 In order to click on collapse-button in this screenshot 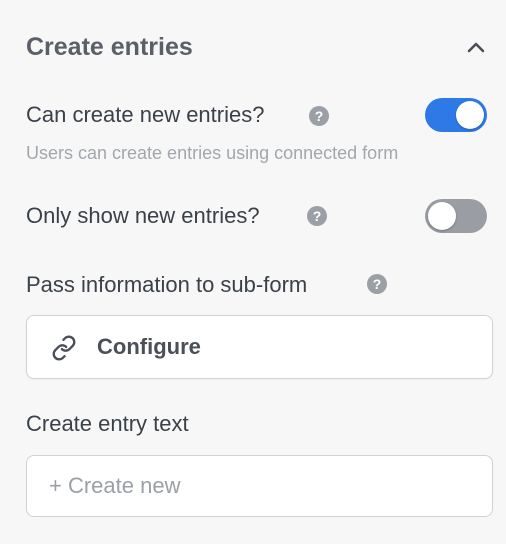, I will do `click(476, 48)`.